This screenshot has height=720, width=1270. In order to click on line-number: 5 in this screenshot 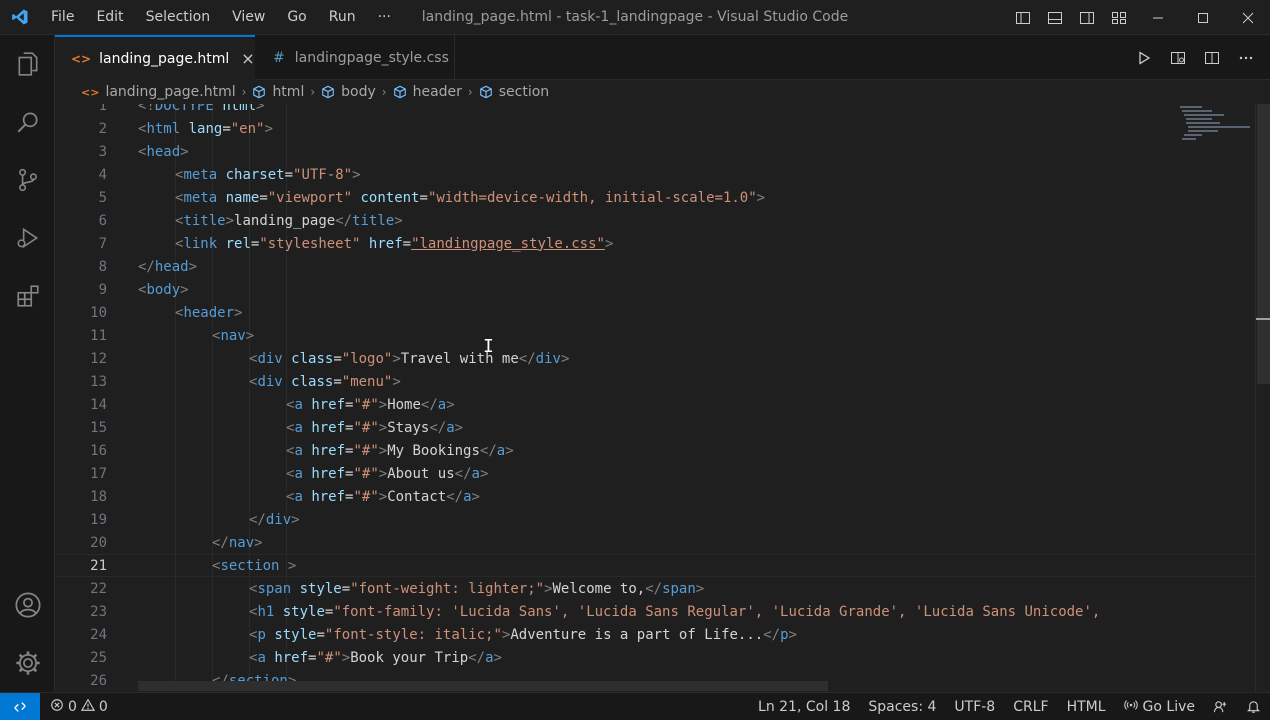, I will do `click(102, 197)`.